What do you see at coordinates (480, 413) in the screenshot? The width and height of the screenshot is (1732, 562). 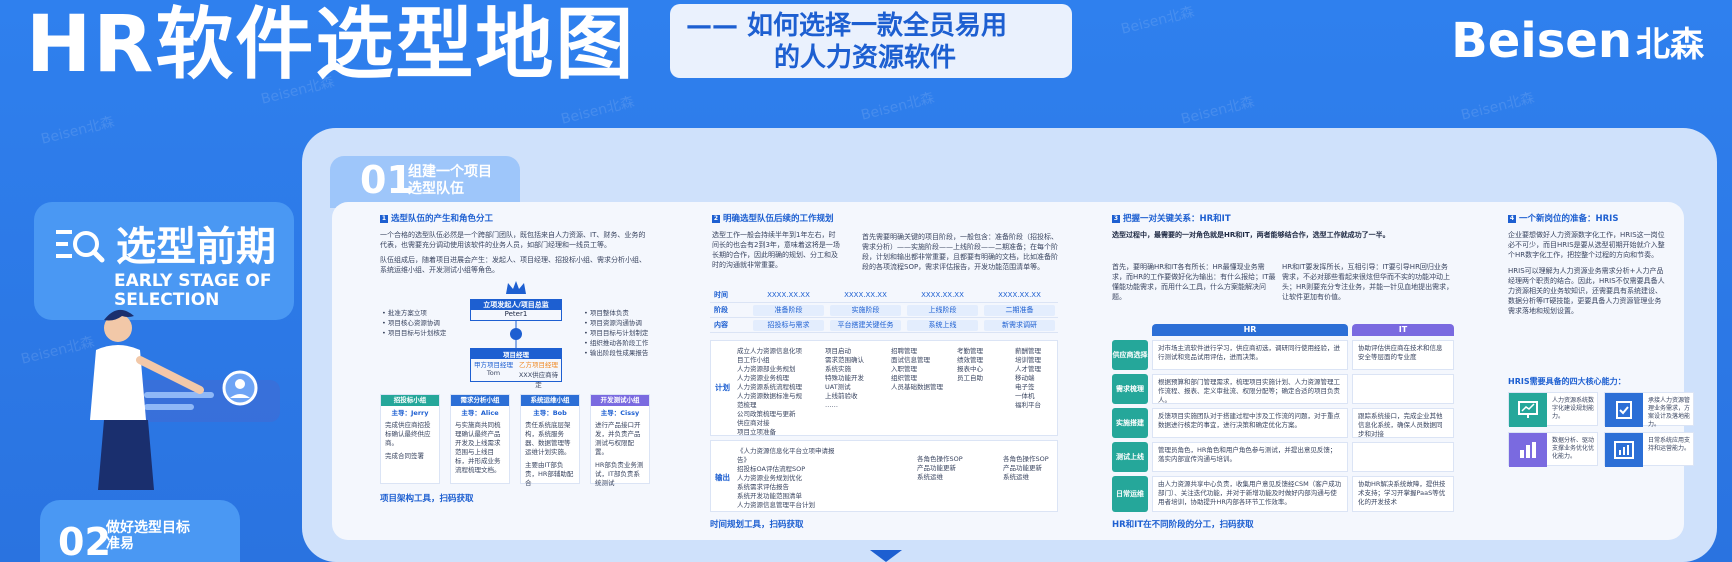 I see `team-lead: 主导：Alice` at bounding box center [480, 413].